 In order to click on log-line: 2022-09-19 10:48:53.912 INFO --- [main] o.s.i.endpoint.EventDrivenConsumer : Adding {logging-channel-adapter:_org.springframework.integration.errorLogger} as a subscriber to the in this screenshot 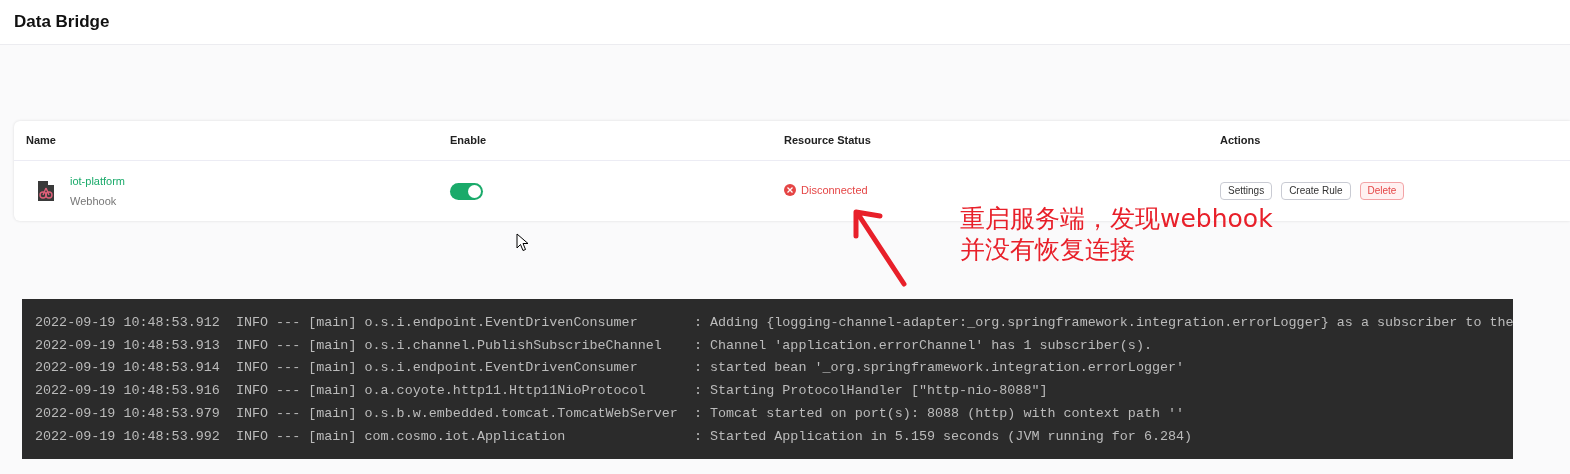, I will do `click(774, 323)`.